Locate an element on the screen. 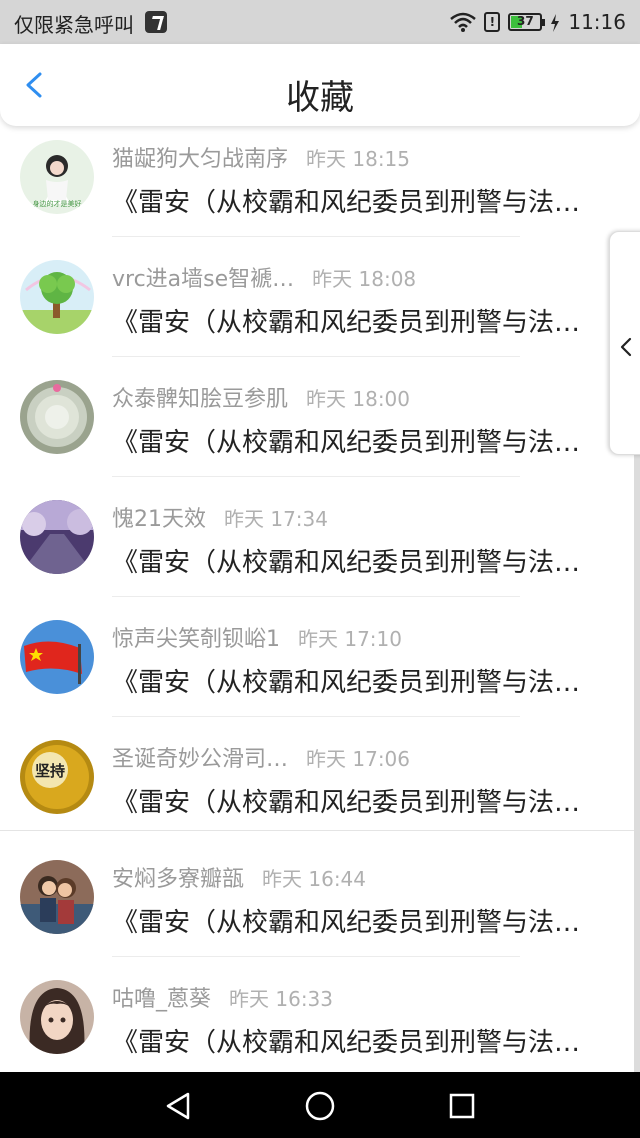 This screenshot has width=640, height=1138. avatar: 身边的才是美好 is located at coordinates (57, 177).